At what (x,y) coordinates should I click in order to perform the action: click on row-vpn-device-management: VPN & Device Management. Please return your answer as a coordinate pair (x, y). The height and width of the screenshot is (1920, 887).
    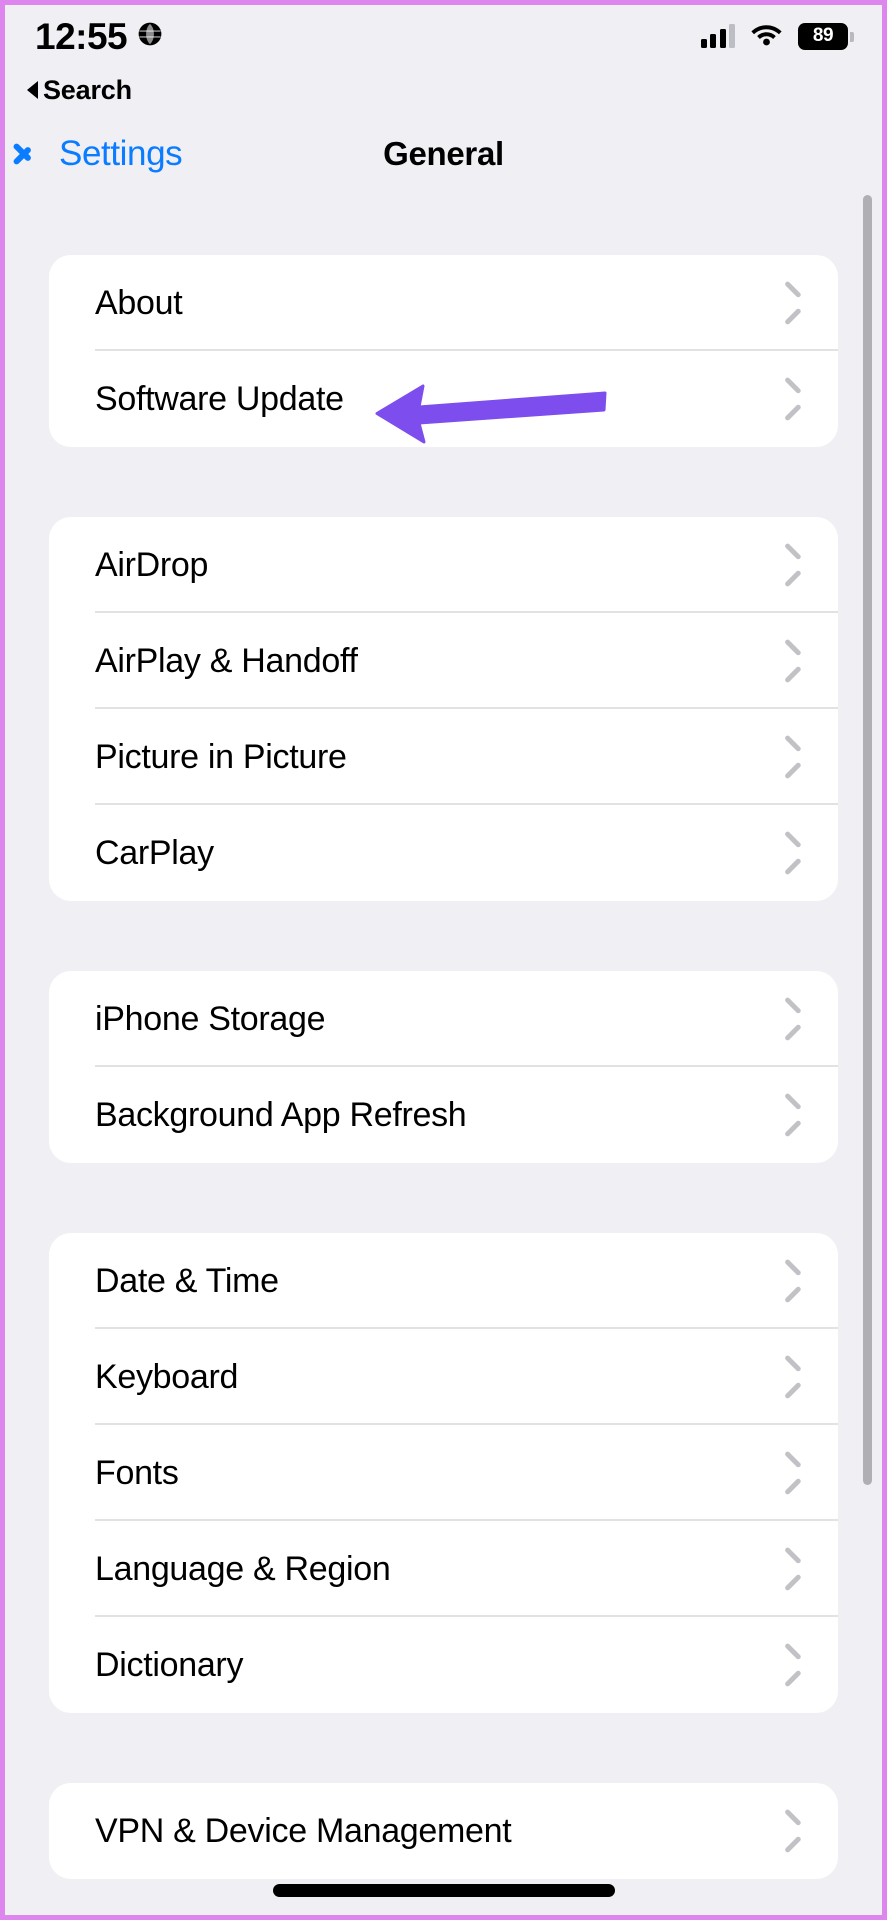
    Looking at the image, I should click on (443, 1831).